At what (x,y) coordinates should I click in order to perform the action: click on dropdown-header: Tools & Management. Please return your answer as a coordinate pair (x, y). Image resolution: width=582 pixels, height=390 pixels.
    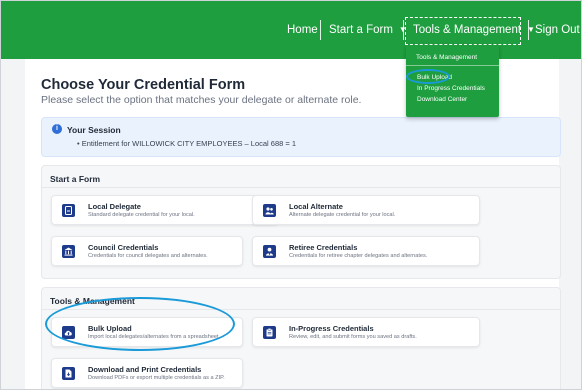
    Looking at the image, I should click on (447, 57).